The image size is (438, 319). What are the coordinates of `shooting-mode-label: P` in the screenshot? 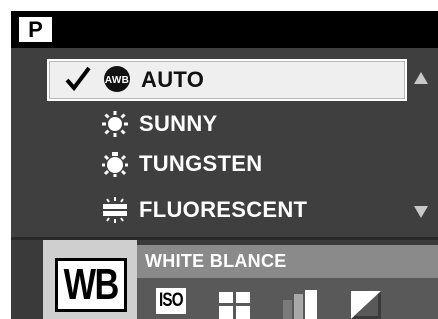 It's located at (35, 29).